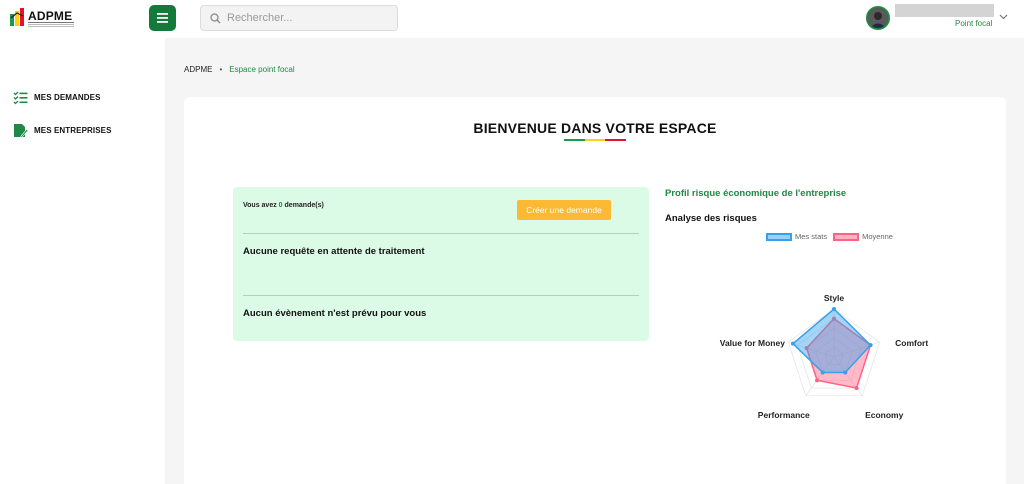  Describe the element at coordinates (17, 17) in the screenshot. I see `logo-emblem-icon` at that location.